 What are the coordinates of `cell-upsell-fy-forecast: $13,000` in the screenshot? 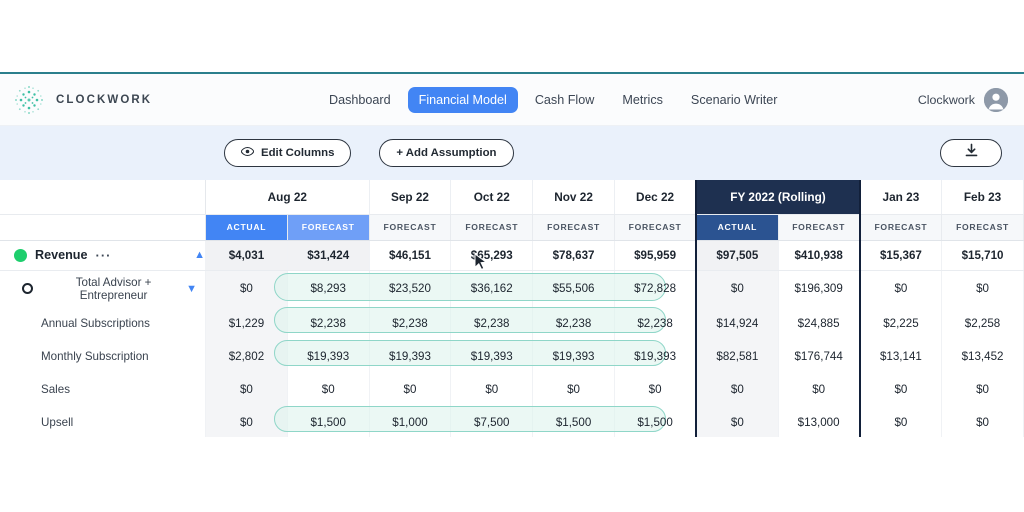 It's located at (819, 422).